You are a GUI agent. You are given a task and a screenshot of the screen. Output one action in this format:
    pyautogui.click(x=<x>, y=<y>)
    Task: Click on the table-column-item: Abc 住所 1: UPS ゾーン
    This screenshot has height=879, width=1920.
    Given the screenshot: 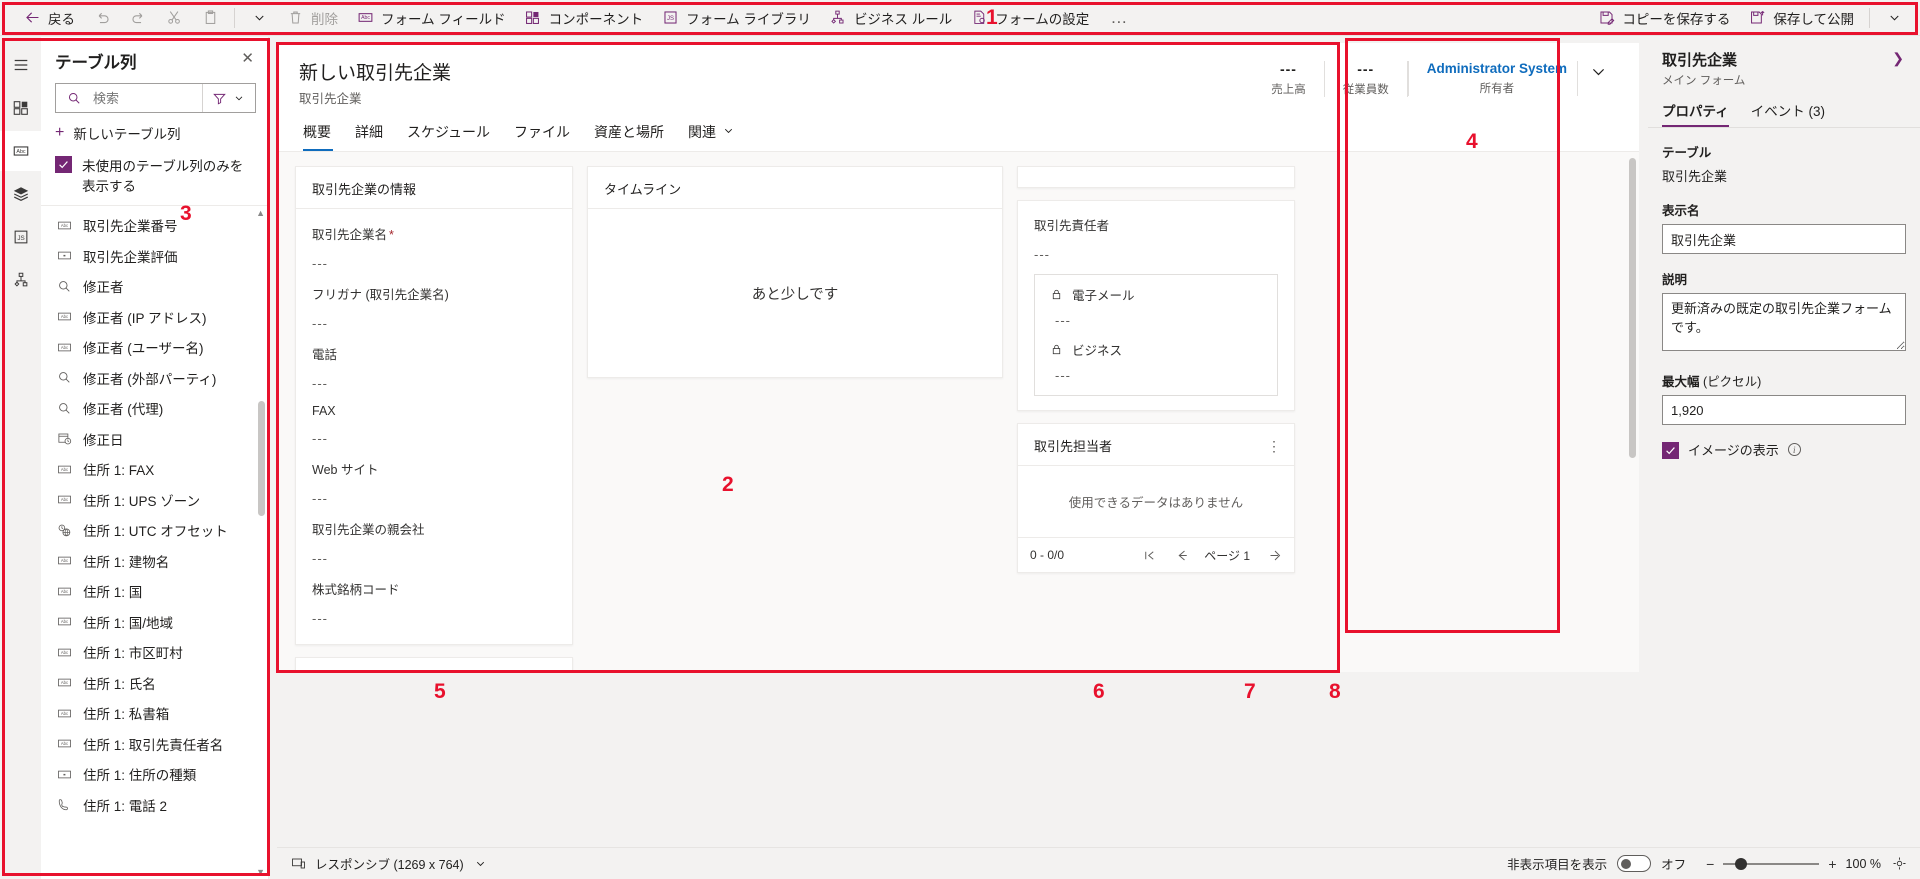 What is the action you would take?
    pyautogui.click(x=154, y=500)
    